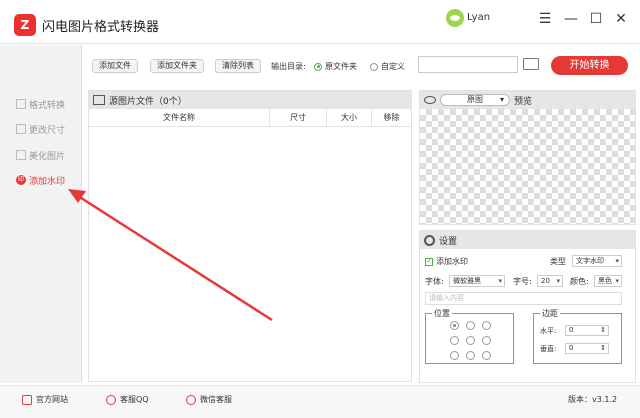 Image resolution: width=640 pixels, height=418 pixels. Describe the element at coordinates (523, 101) in the screenshot. I see `preview-label: 预览` at that location.